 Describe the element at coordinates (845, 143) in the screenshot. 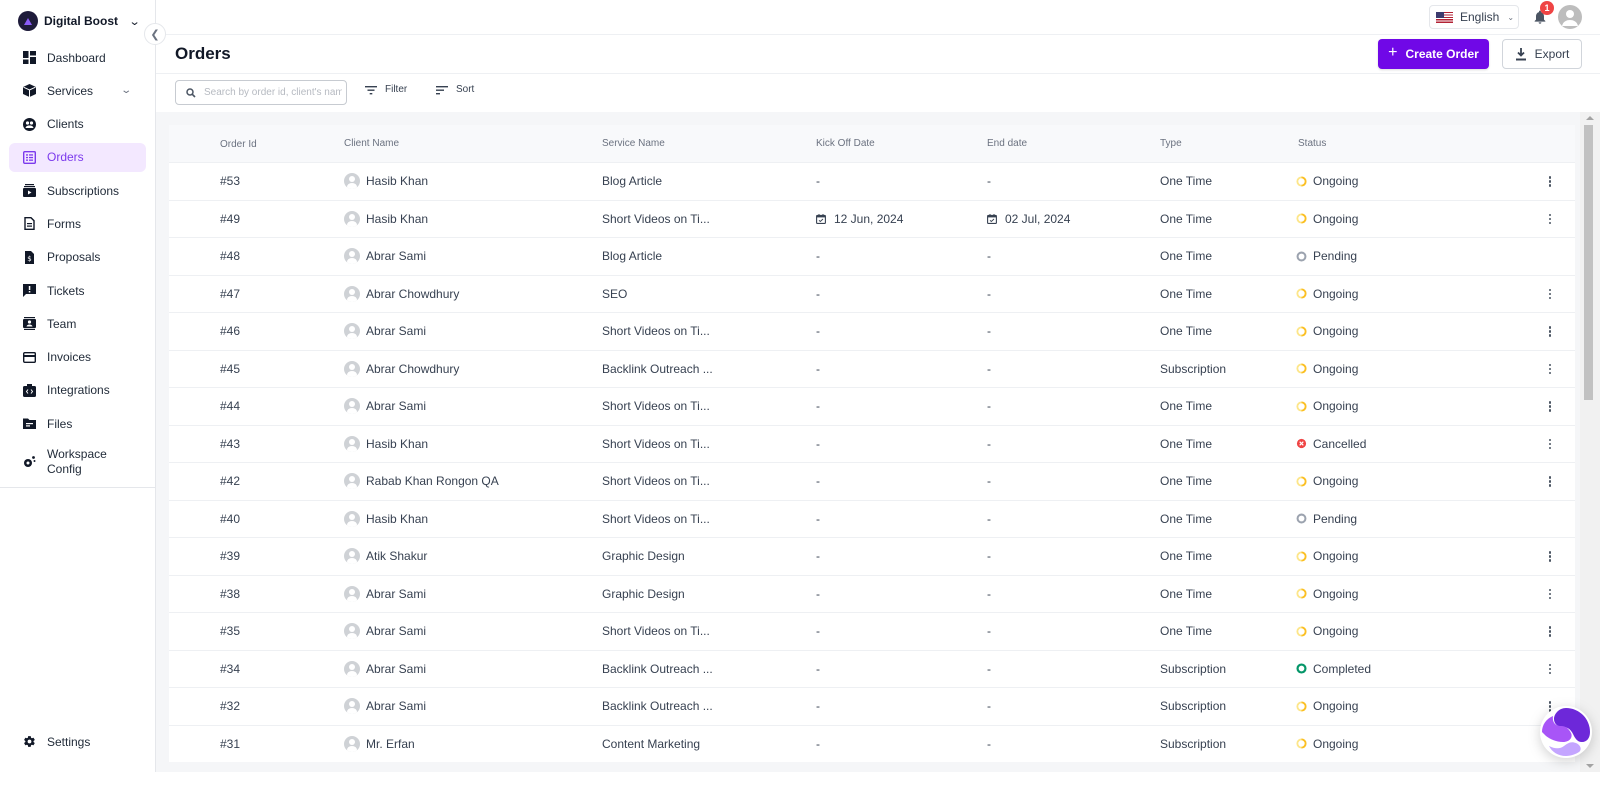

I see `column-header-kickoff-date: Kick Off Date` at that location.